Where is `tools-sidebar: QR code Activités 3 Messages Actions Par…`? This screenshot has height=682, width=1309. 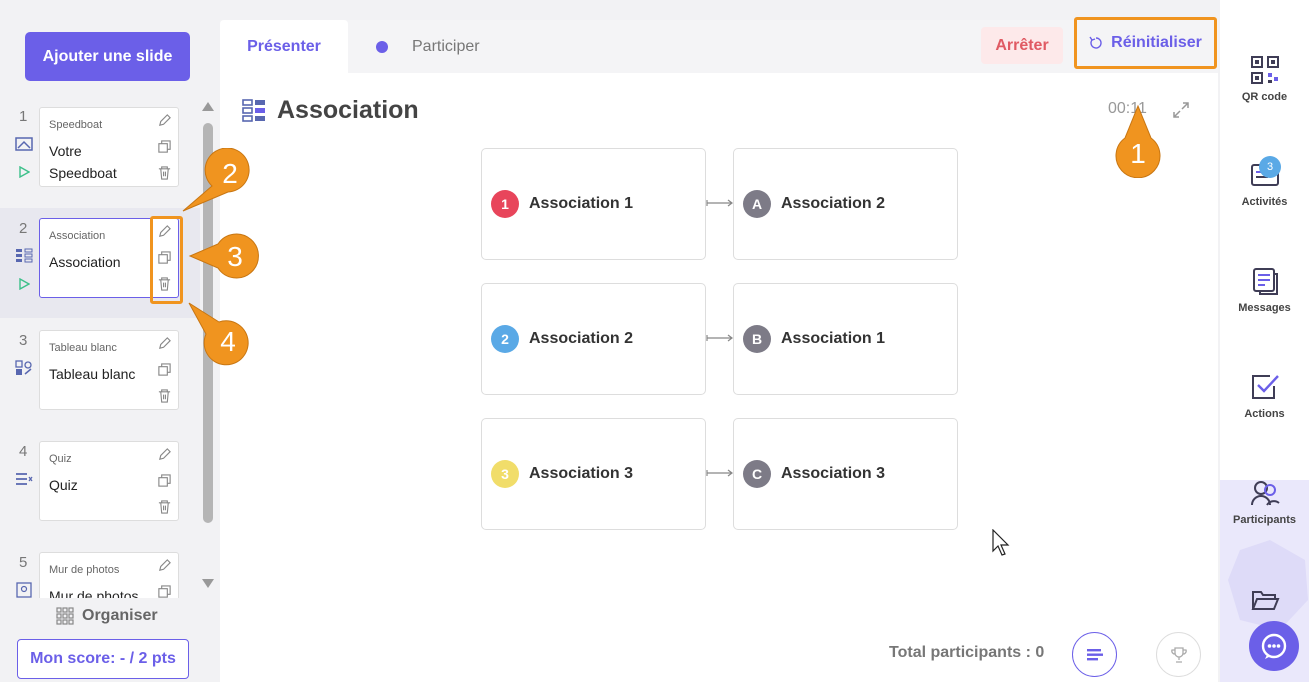 tools-sidebar: QR code Activités 3 Messages Actions Par… is located at coordinates (1264, 341).